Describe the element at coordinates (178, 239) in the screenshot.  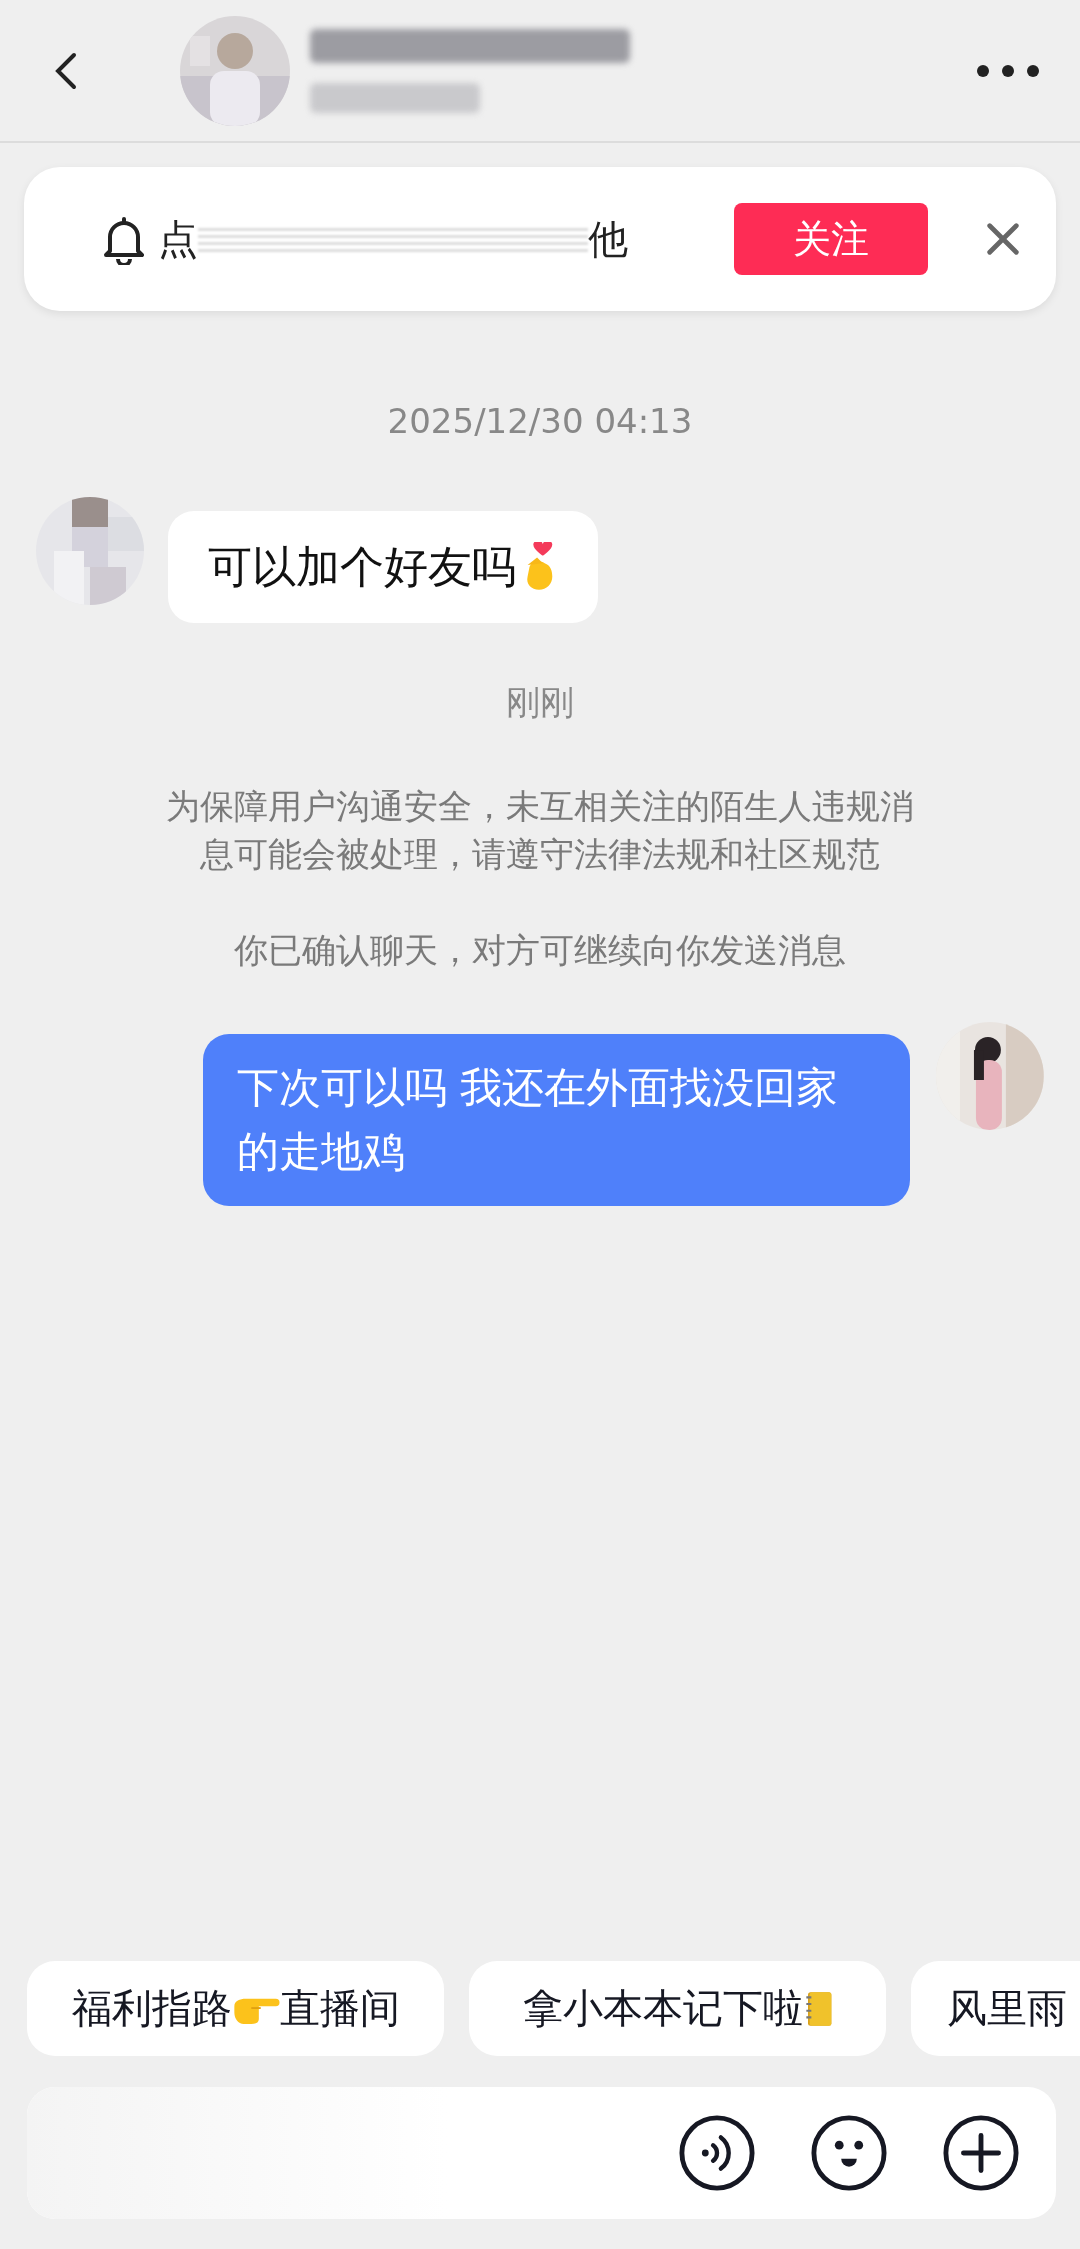
I see `banner-text: 点` at that location.